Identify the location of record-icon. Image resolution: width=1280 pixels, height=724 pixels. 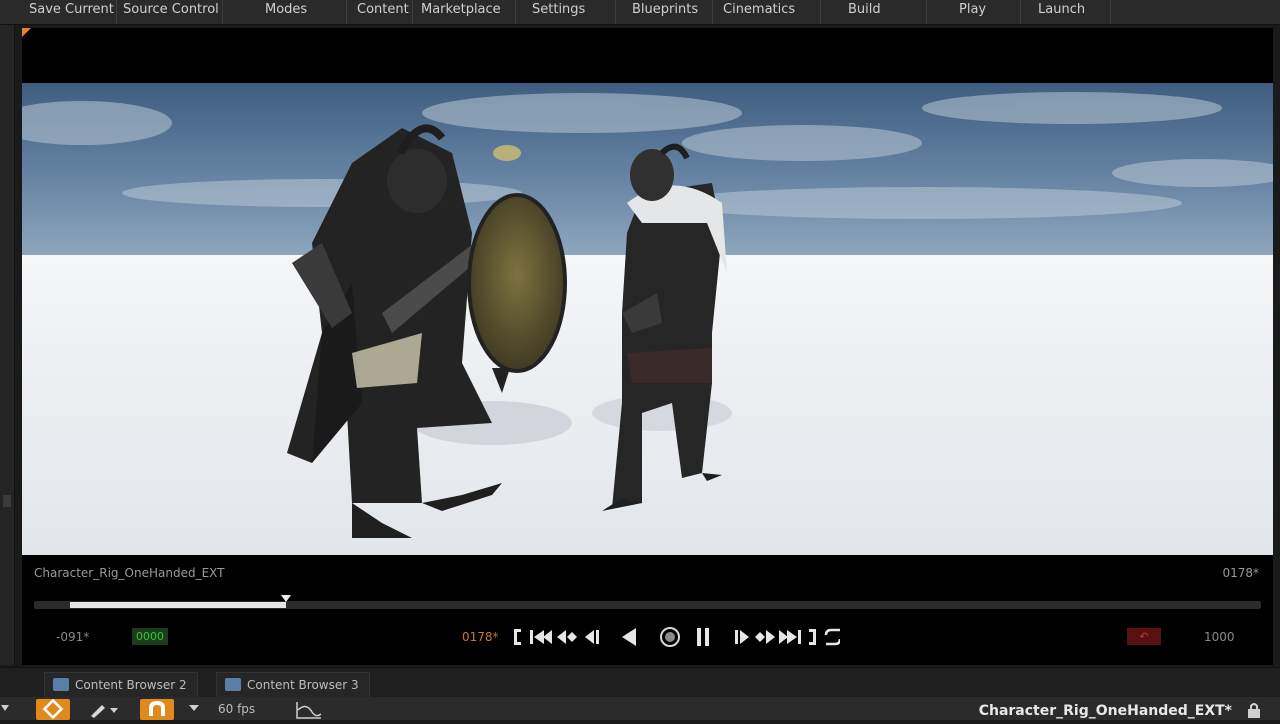
(670, 637).